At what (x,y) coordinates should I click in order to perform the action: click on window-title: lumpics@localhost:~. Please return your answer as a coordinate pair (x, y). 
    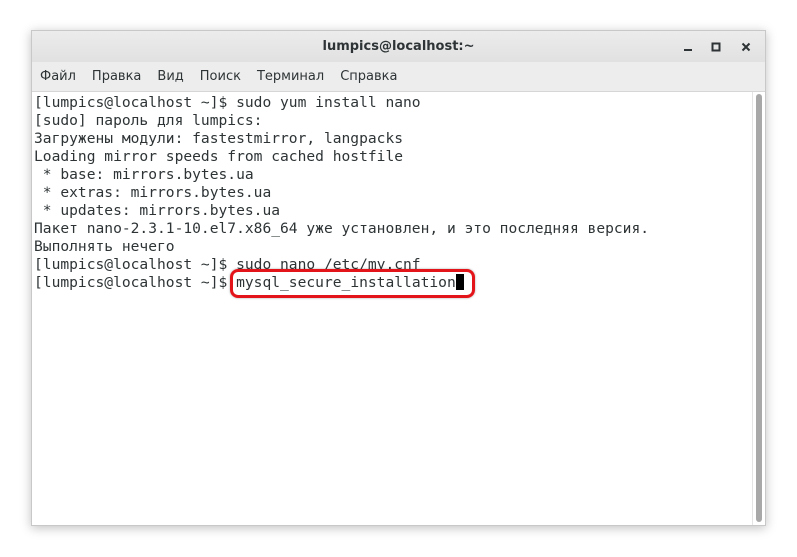
    Looking at the image, I should click on (398, 46).